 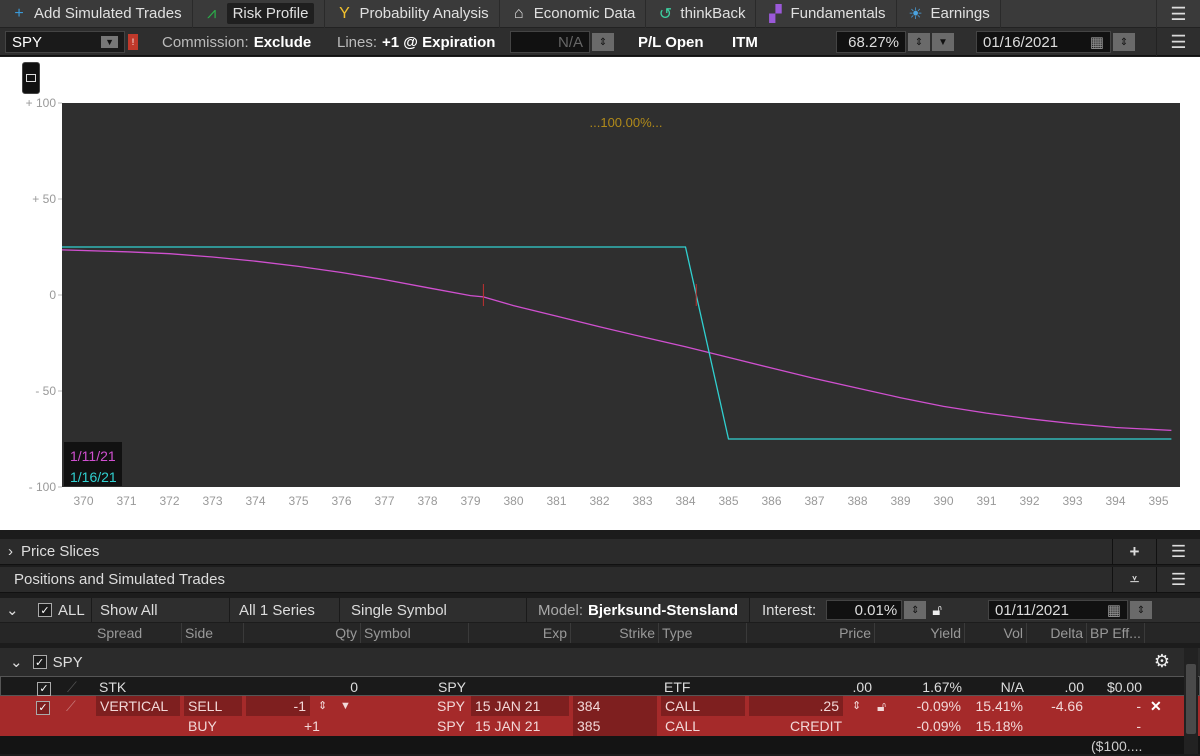 I want to click on col-vol: Vol, so click(x=996, y=633).